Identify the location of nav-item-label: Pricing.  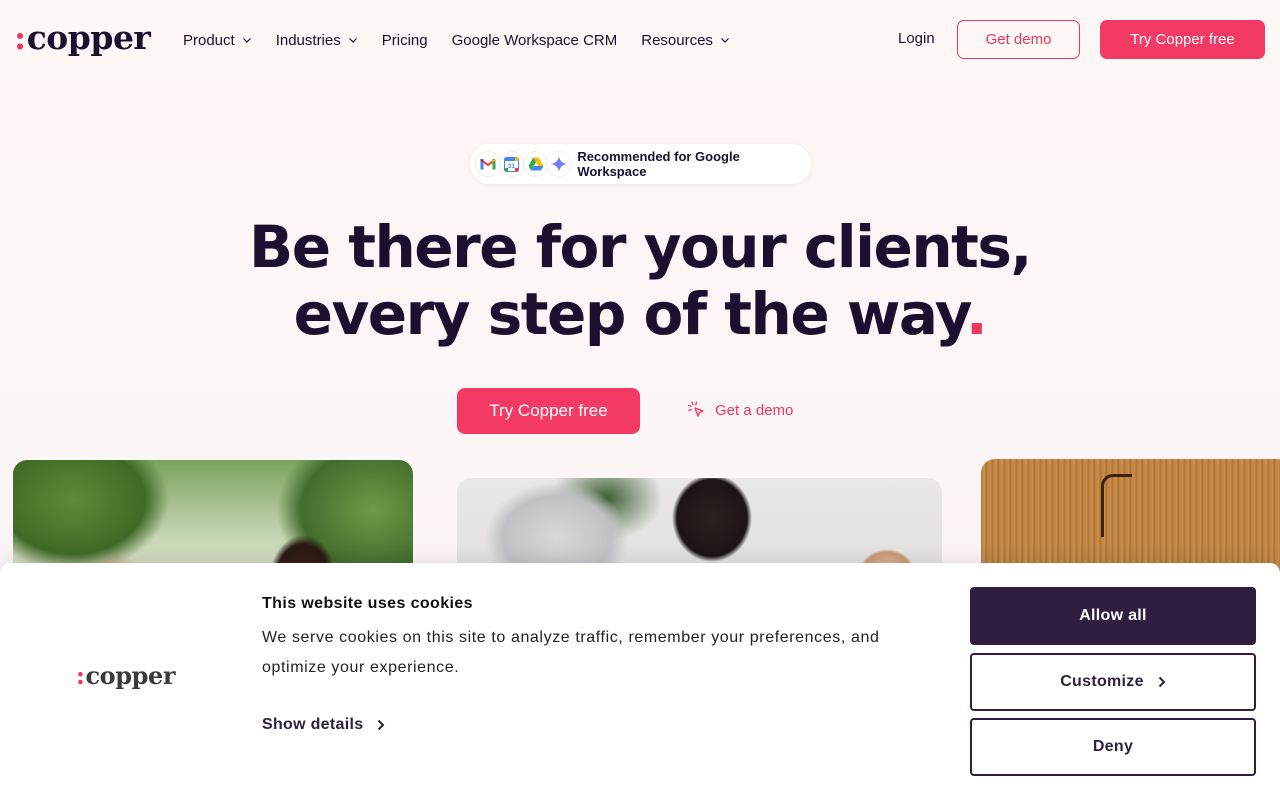
(404, 40).